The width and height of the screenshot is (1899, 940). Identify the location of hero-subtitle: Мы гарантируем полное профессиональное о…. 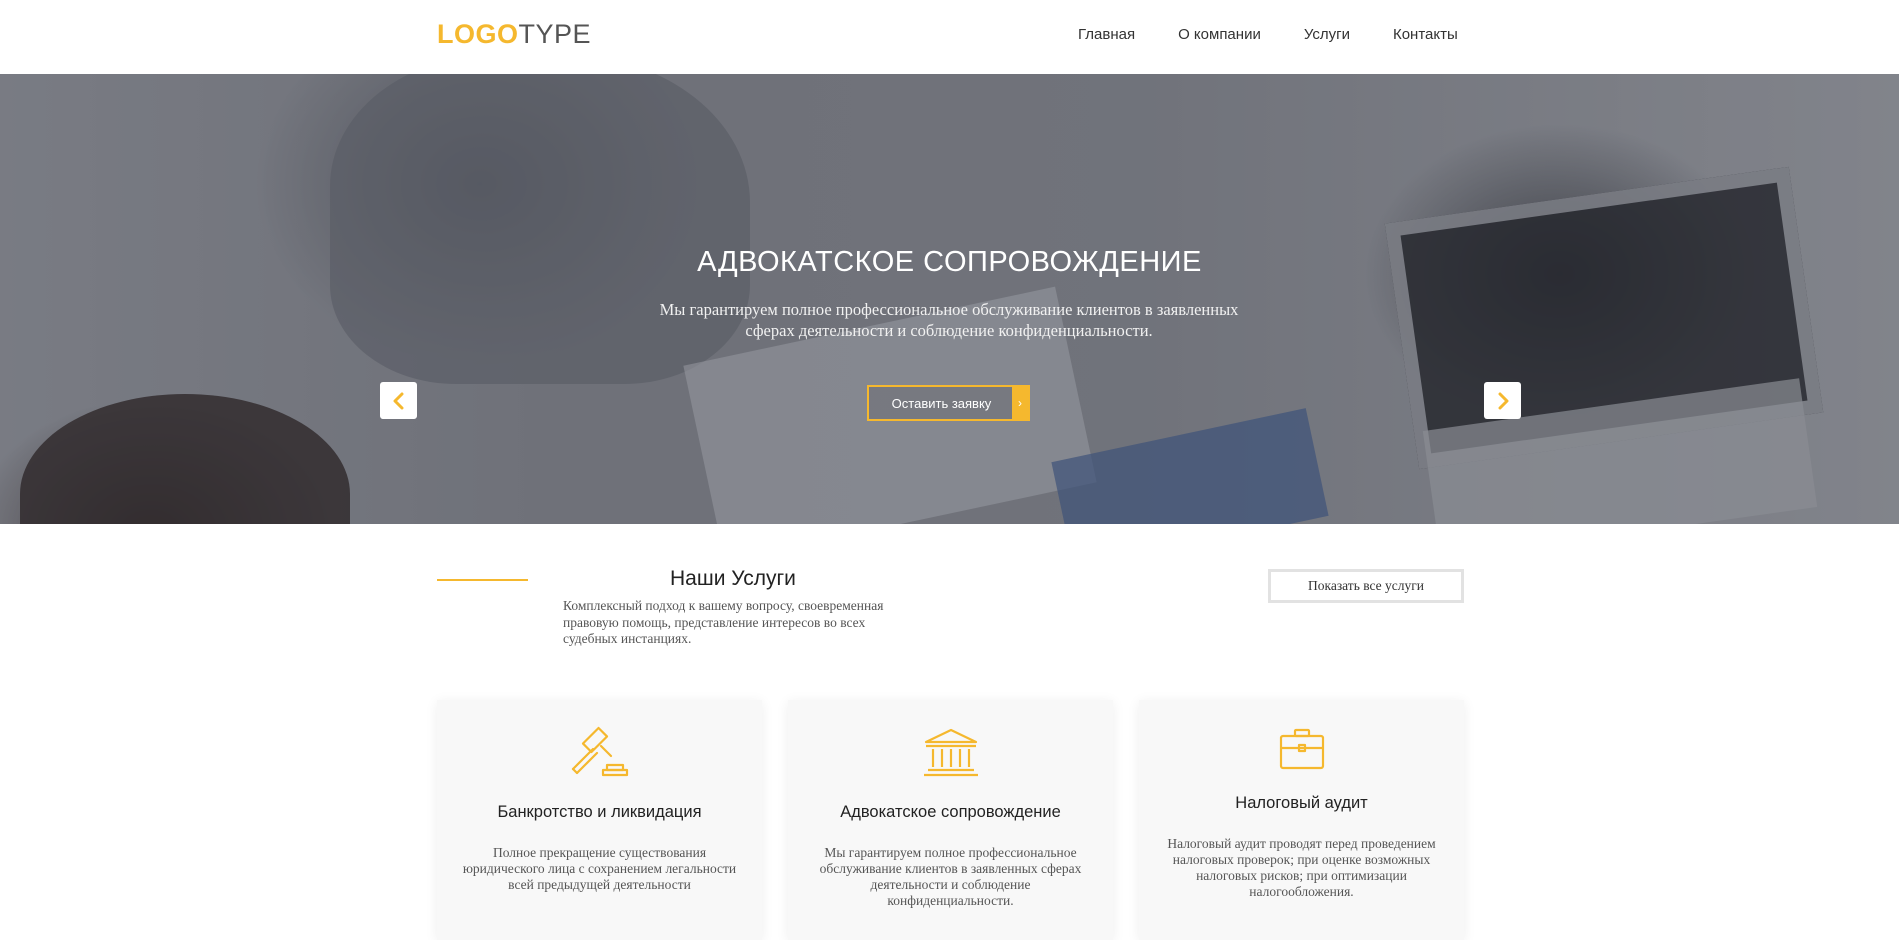
(949, 320).